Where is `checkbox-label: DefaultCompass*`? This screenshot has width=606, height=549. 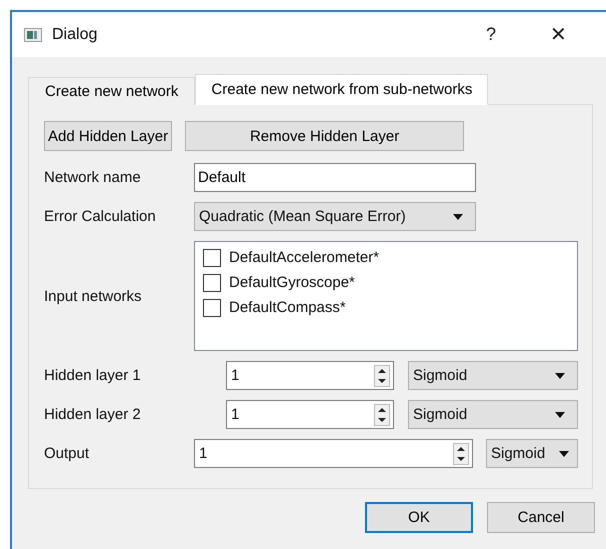
checkbox-label: DefaultCompass* is located at coordinates (287, 307).